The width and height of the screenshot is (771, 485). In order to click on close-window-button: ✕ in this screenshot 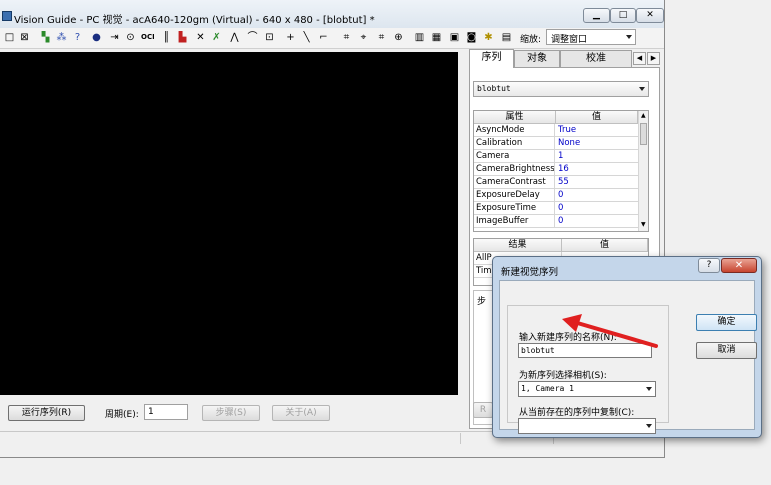, I will do `click(650, 15)`.